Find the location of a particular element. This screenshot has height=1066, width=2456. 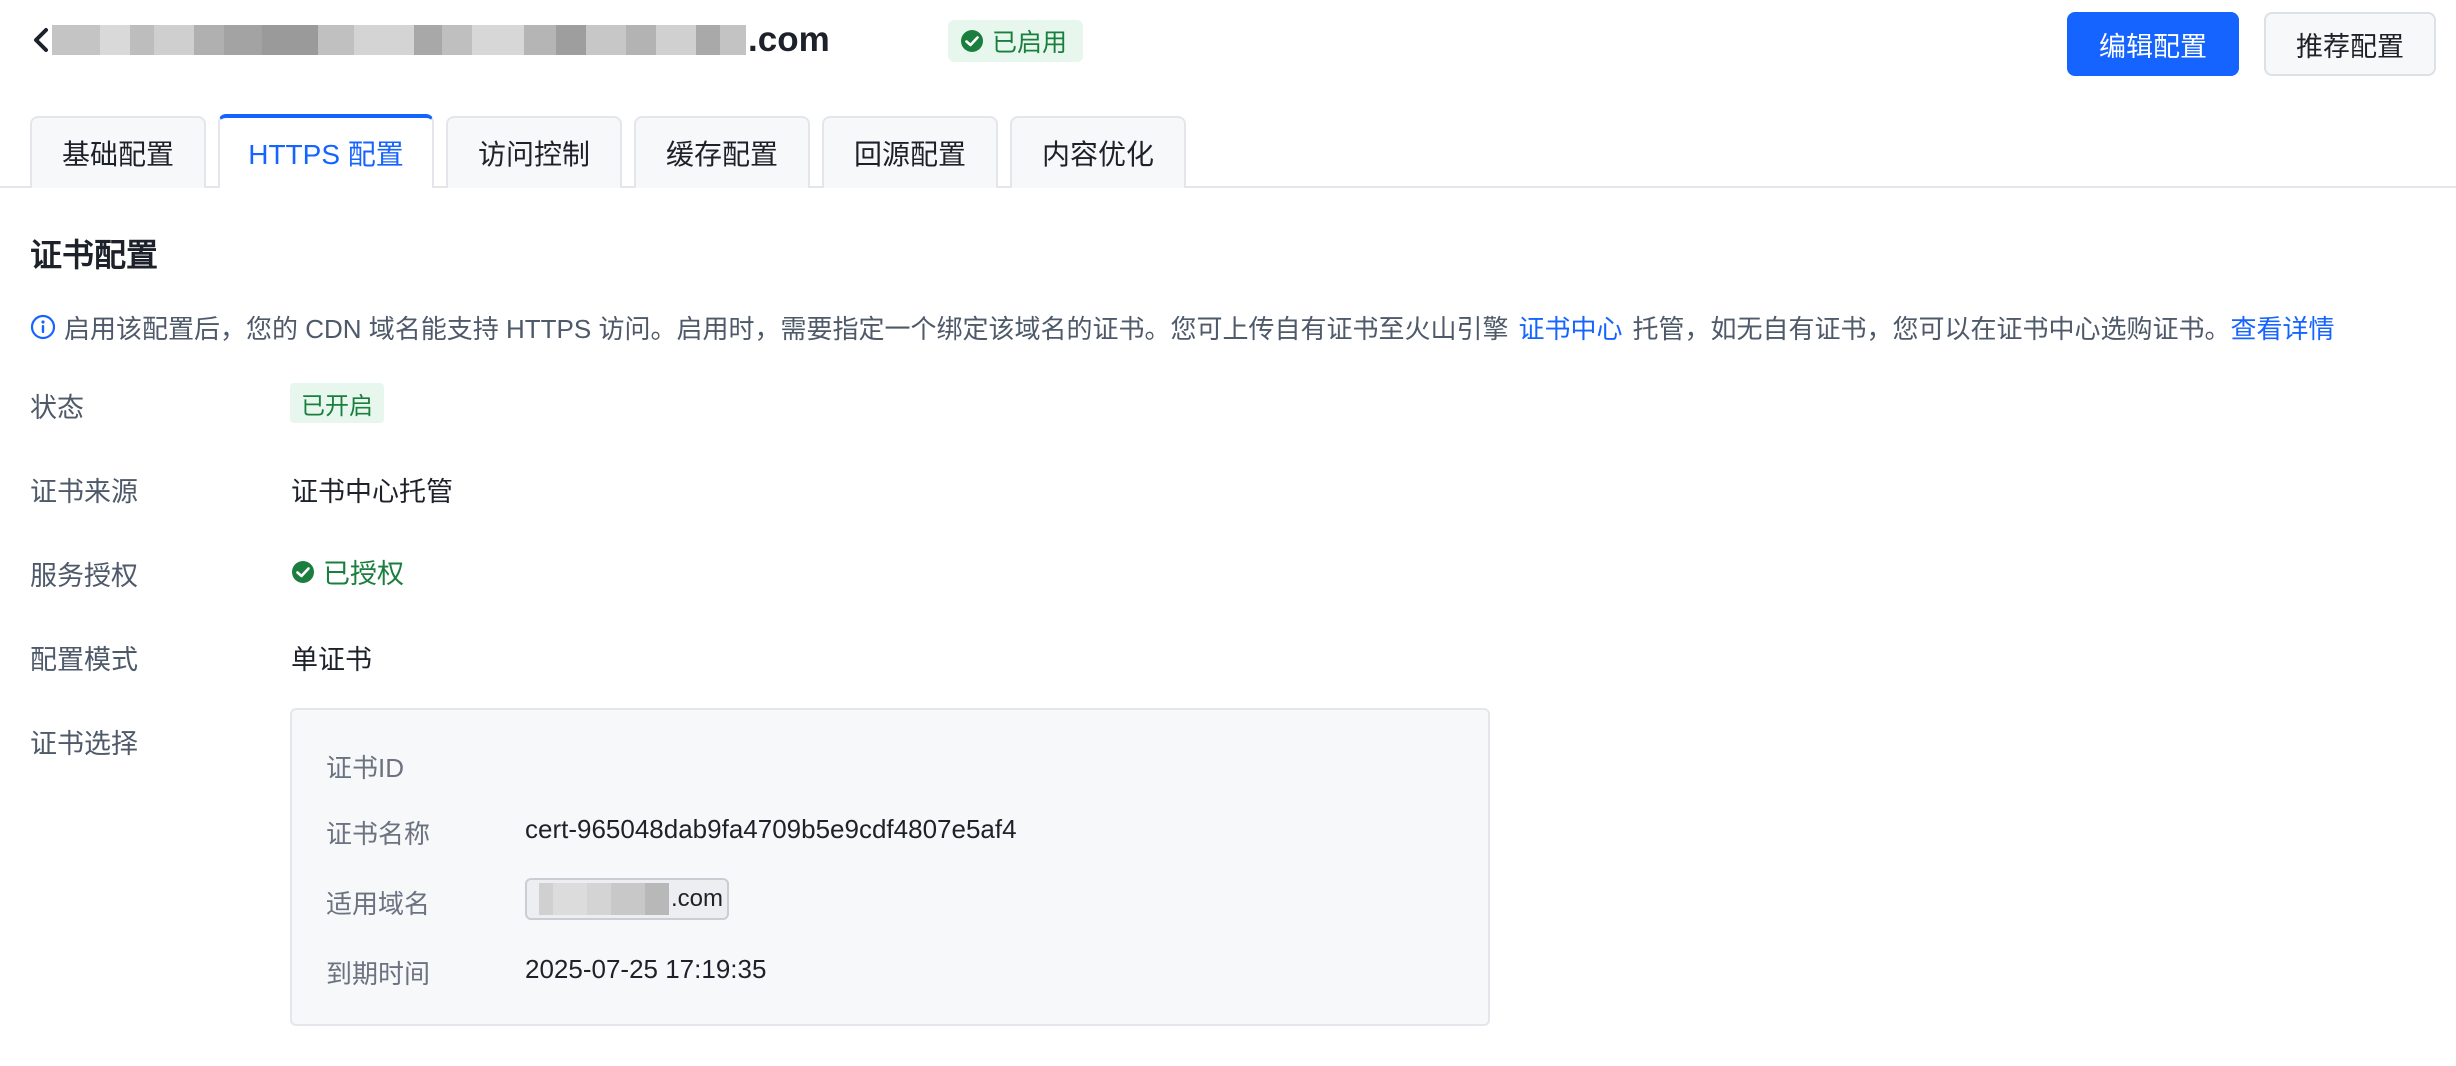

config-tabs: 基础配置 HTTPS 配置 访问控制 缓存配置 回源配置 内容优化 is located at coordinates (1228, 151).